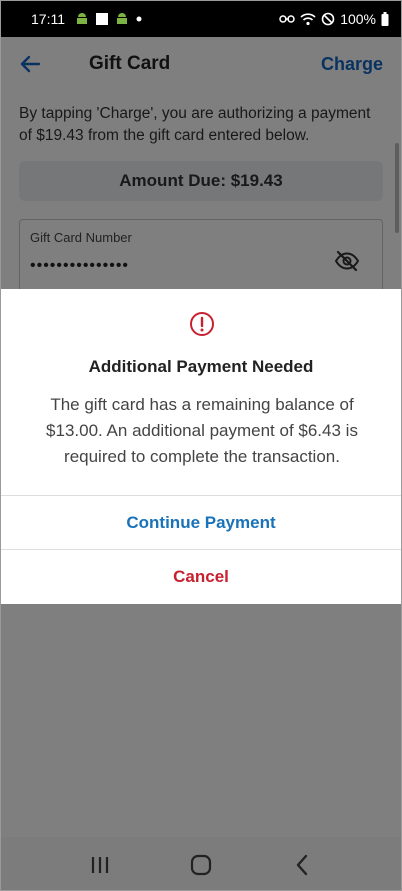  What do you see at coordinates (201, 366) in the screenshot?
I see `dialog-title: Additional Payment Needed` at bounding box center [201, 366].